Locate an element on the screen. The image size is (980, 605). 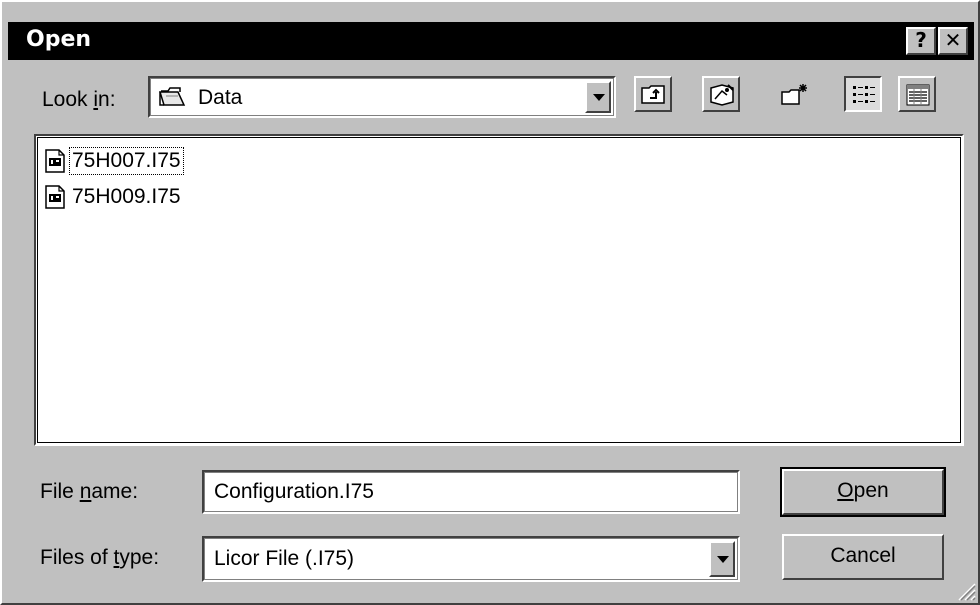
list-view-button is located at coordinates (863, 94).